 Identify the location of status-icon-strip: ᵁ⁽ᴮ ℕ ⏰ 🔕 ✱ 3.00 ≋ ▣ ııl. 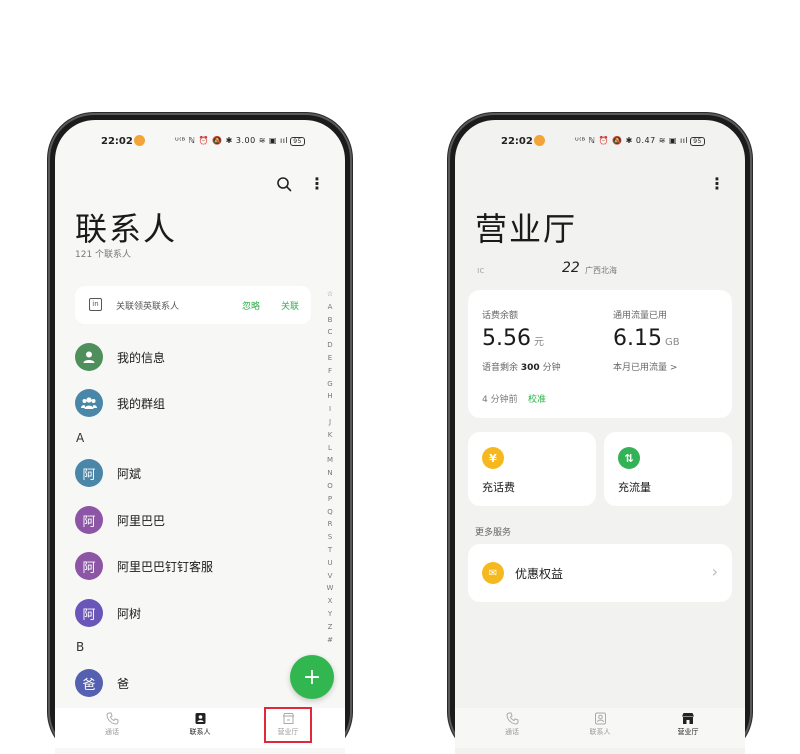
(232, 140).